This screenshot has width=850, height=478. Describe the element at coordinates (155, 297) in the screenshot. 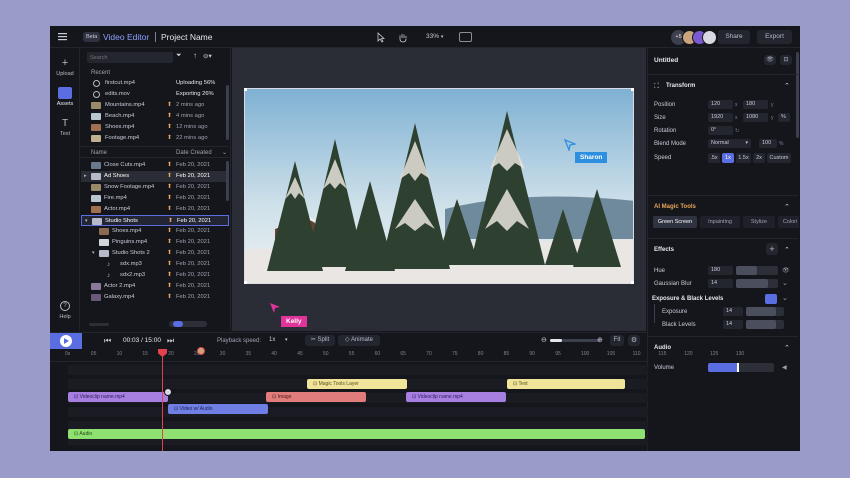

I see `file-row: Galaxy.mp4 ⬆ Feb 20, 2021` at that location.